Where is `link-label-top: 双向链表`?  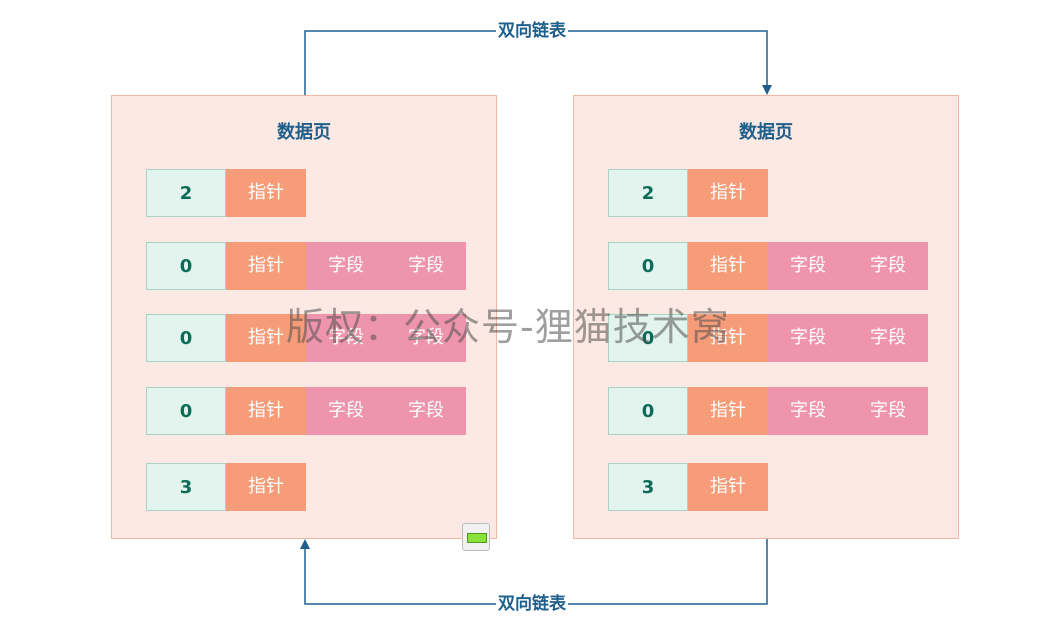 link-label-top: 双向链表 is located at coordinates (532, 31).